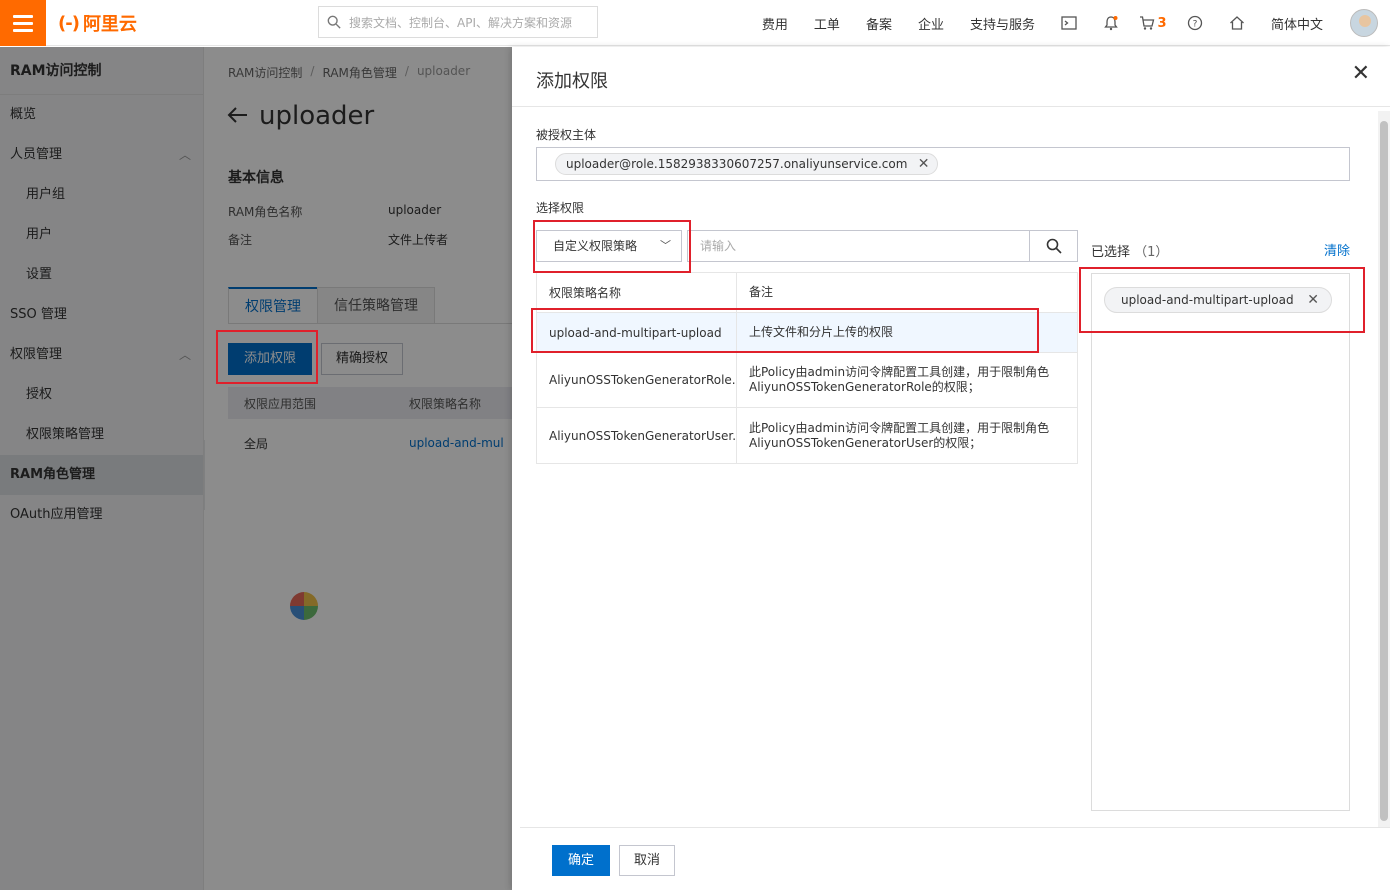 This screenshot has height=890, width=1390. Describe the element at coordinates (858, 246) in the screenshot. I see `policy-search-input: 请输入` at that location.